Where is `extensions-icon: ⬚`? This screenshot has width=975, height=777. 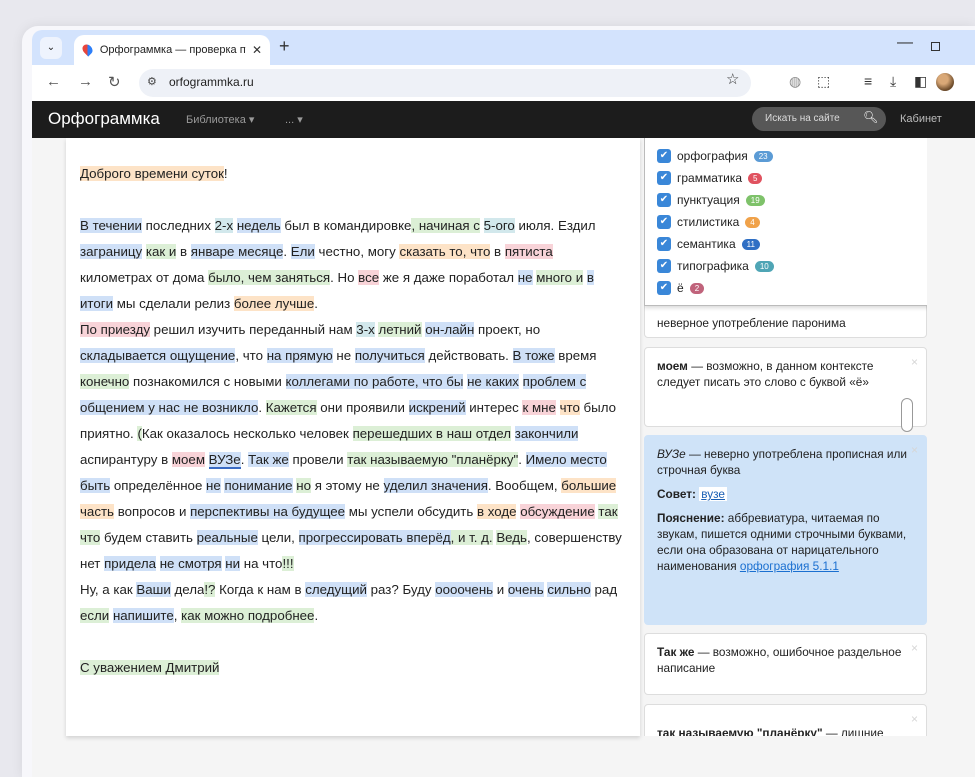 extensions-icon: ⬚ is located at coordinates (823, 81).